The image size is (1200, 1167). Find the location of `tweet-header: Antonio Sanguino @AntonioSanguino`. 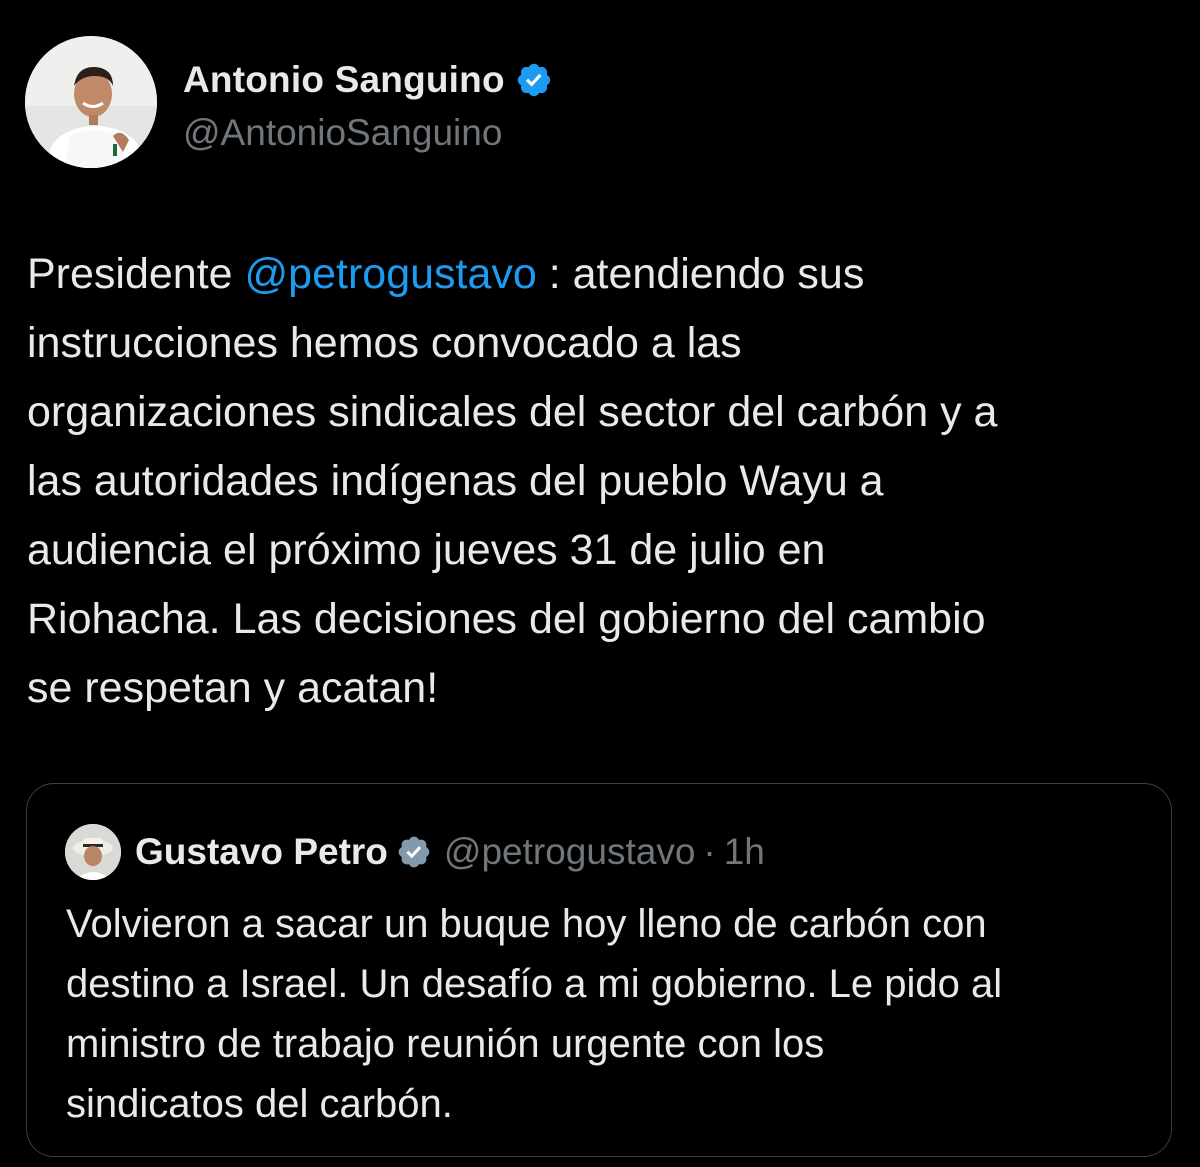

tweet-header: Antonio Sanguino @AntonioSanguino is located at coordinates (289, 102).